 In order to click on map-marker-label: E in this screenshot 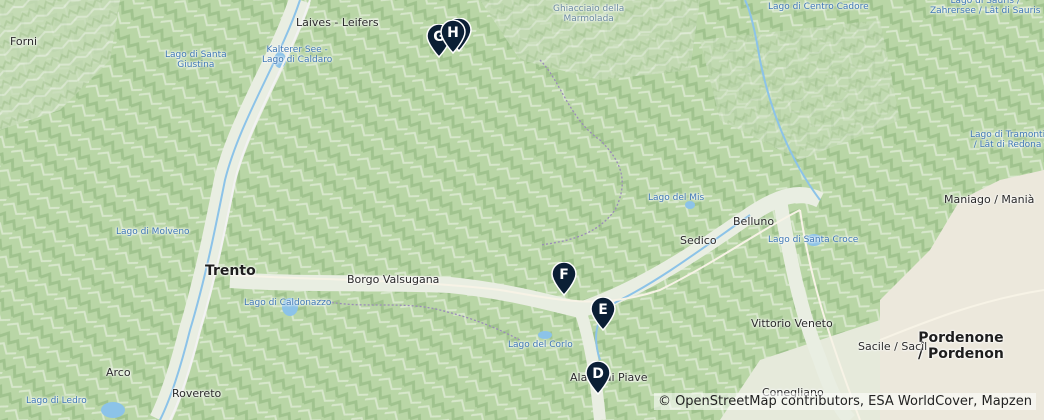, I will do `click(603, 310)`.